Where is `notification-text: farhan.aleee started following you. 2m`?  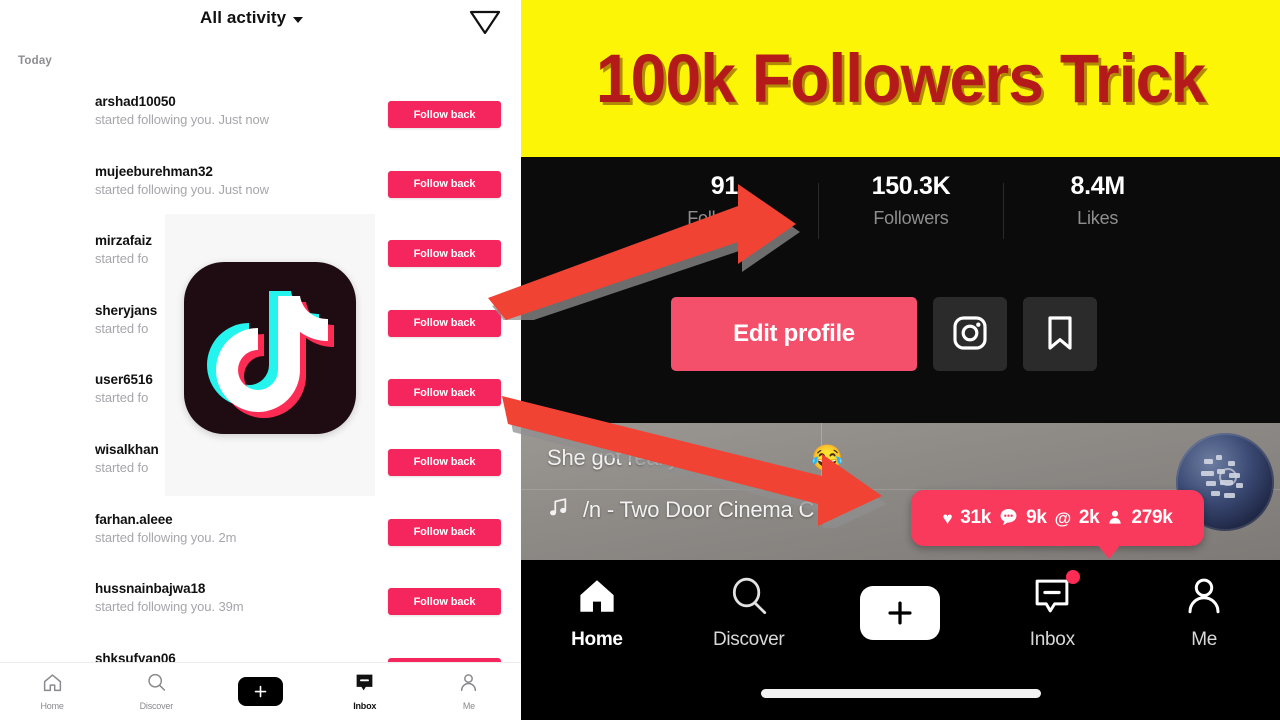 notification-text: farhan.aleee started following you. 2m is located at coordinates (240, 529).